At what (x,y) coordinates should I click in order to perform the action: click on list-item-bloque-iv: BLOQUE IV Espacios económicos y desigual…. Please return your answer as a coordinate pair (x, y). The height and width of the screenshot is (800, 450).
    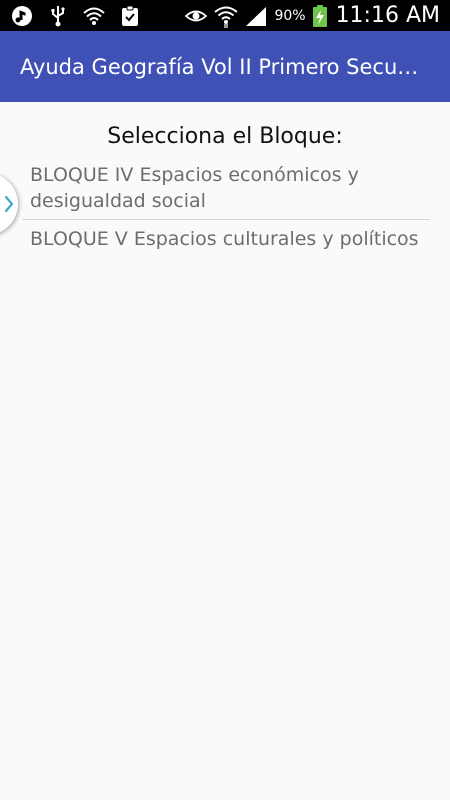
    Looking at the image, I should click on (226, 189).